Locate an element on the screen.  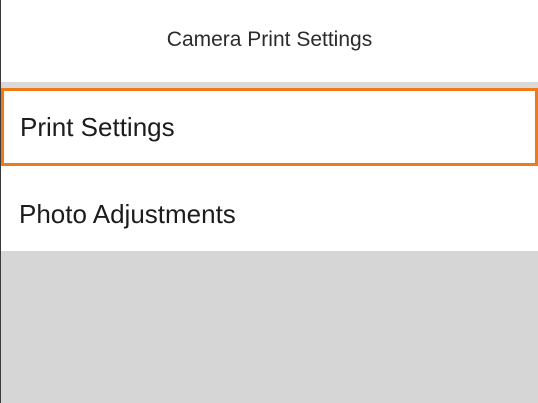
menu-item-label: Print Settings is located at coordinates (97, 126).